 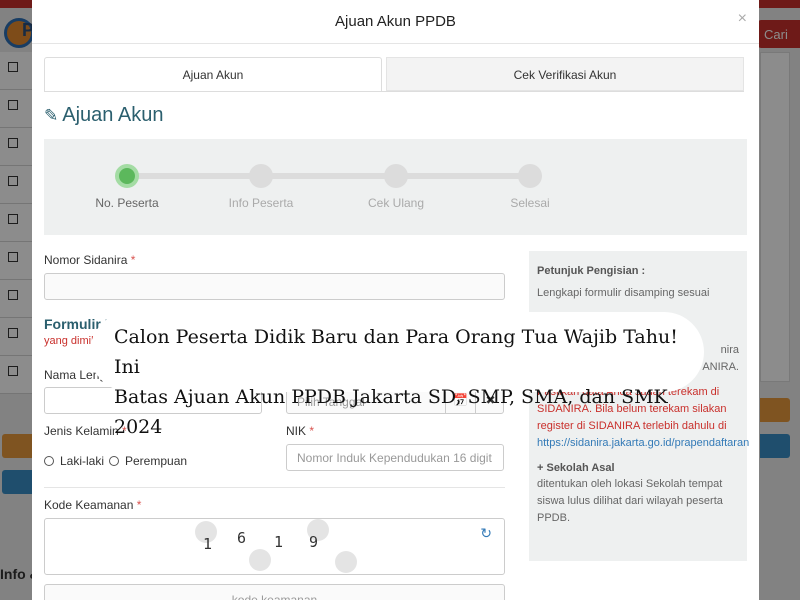 I want to click on nik-input: Nomor Induk Kependudukan 16 digit, so click(x=395, y=457).